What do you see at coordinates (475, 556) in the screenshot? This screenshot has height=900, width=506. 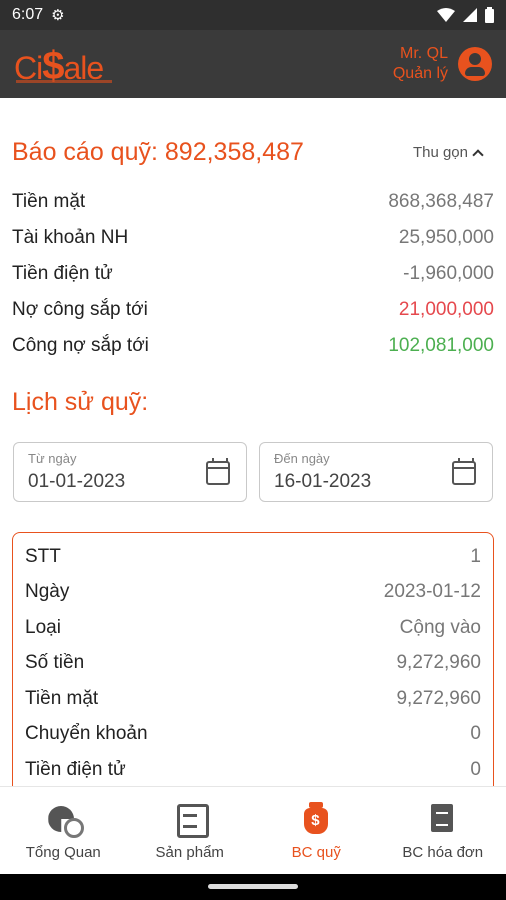 I see `card-value: 1` at bounding box center [475, 556].